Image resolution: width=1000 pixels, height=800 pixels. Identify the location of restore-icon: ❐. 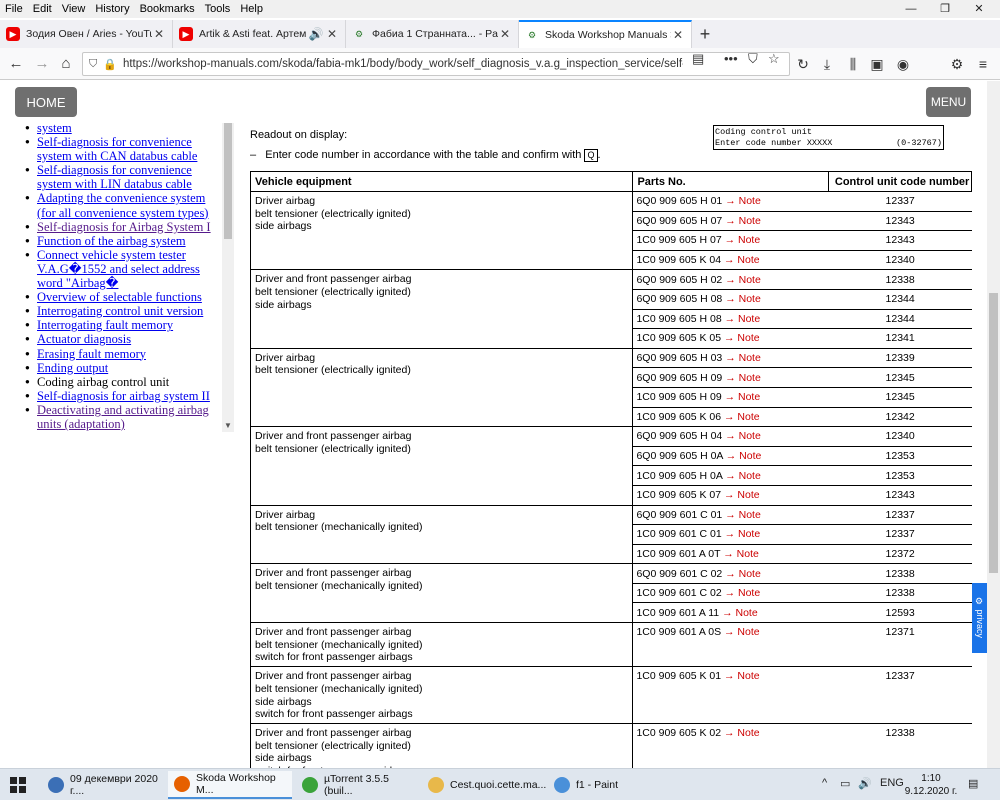
(945, 9).